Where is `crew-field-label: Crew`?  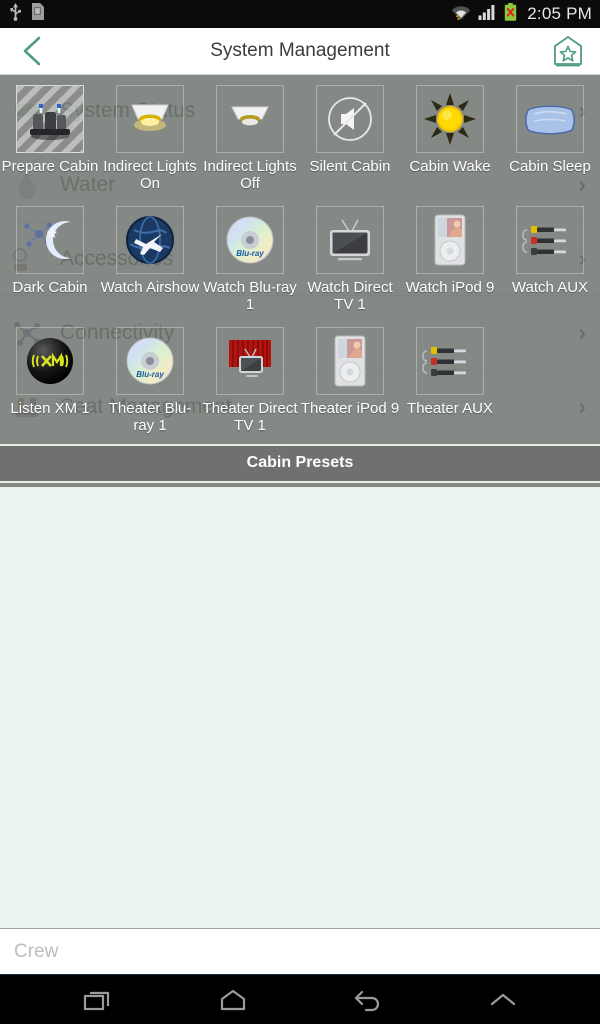 crew-field-label: Crew is located at coordinates (36, 951).